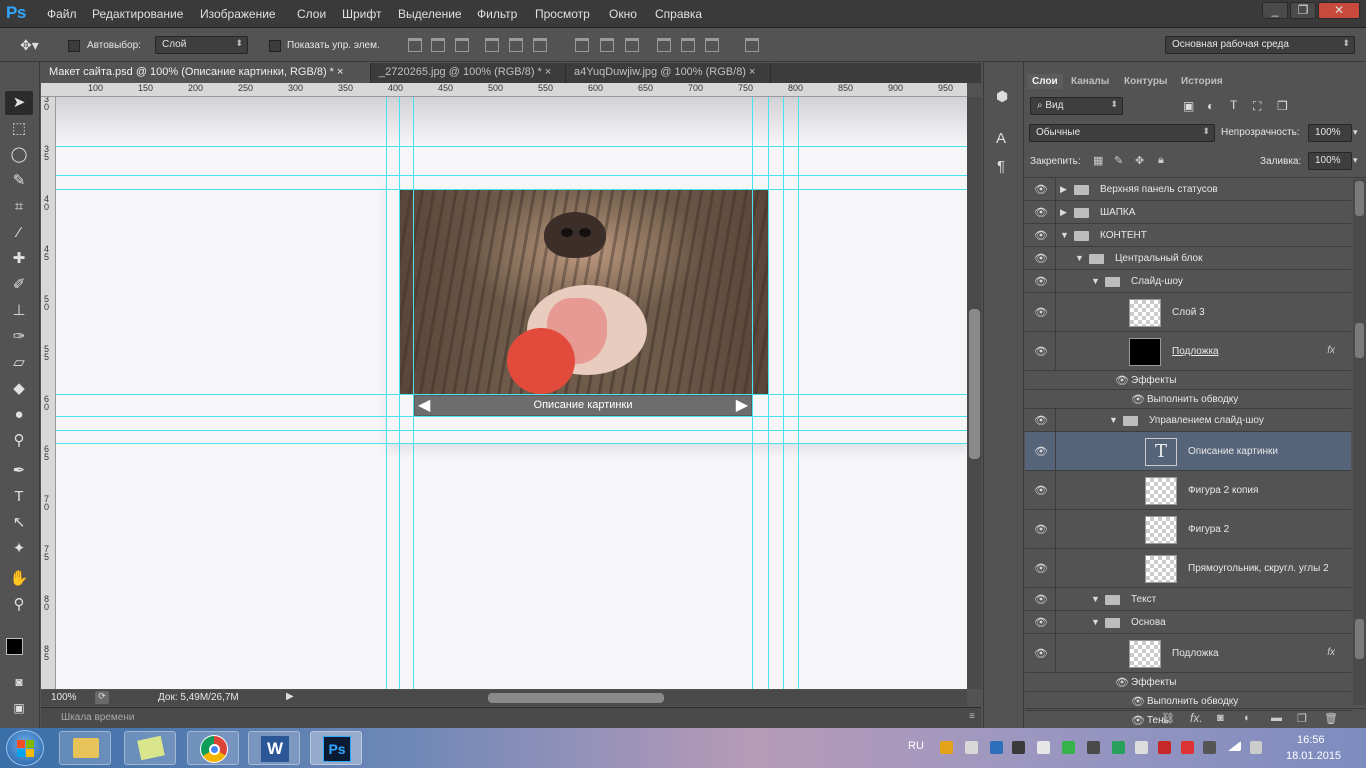 The image size is (1366, 768). Describe the element at coordinates (497, 14) in the screenshot. I see `menu-filter: Фильтр` at that location.